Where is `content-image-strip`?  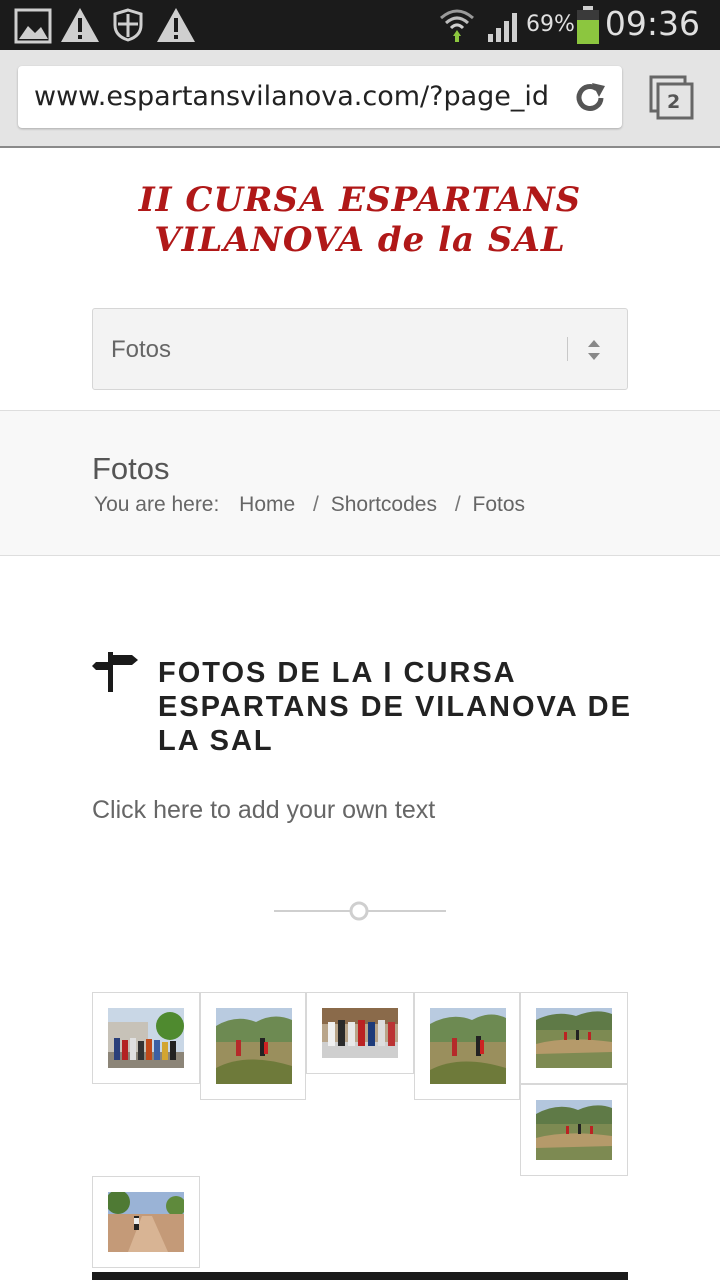 content-image-strip is located at coordinates (360, 1276).